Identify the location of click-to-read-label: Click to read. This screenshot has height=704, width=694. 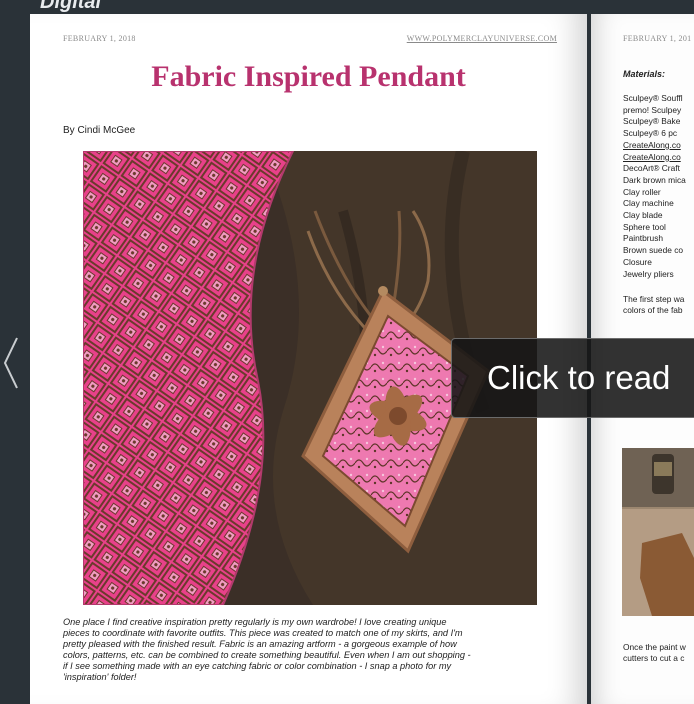
(579, 377).